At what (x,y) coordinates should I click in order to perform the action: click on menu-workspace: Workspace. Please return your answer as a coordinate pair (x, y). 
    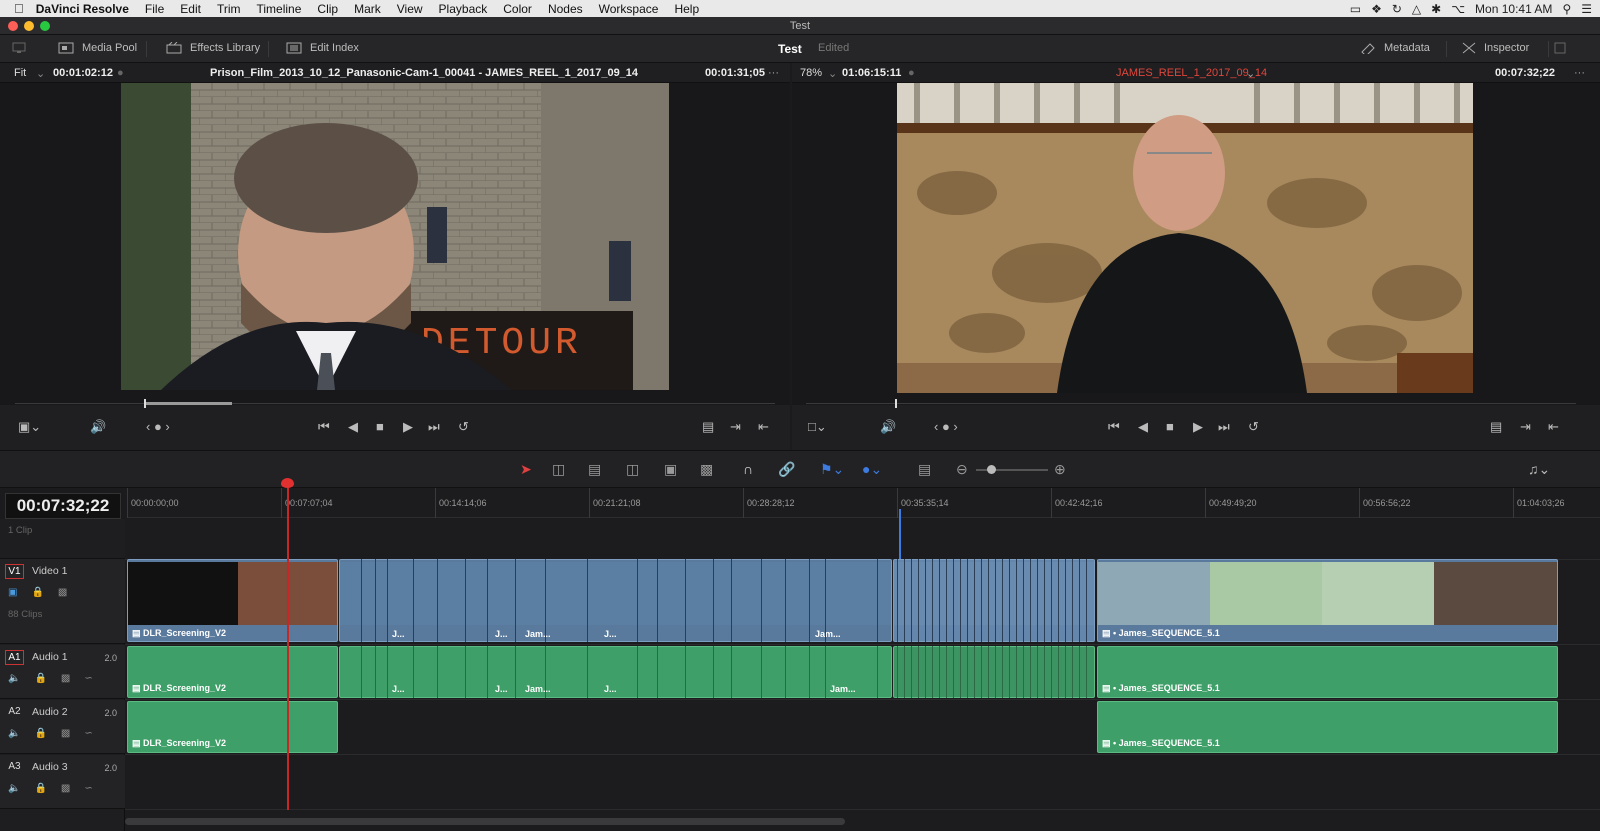
    Looking at the image, I should click on (629, 9).